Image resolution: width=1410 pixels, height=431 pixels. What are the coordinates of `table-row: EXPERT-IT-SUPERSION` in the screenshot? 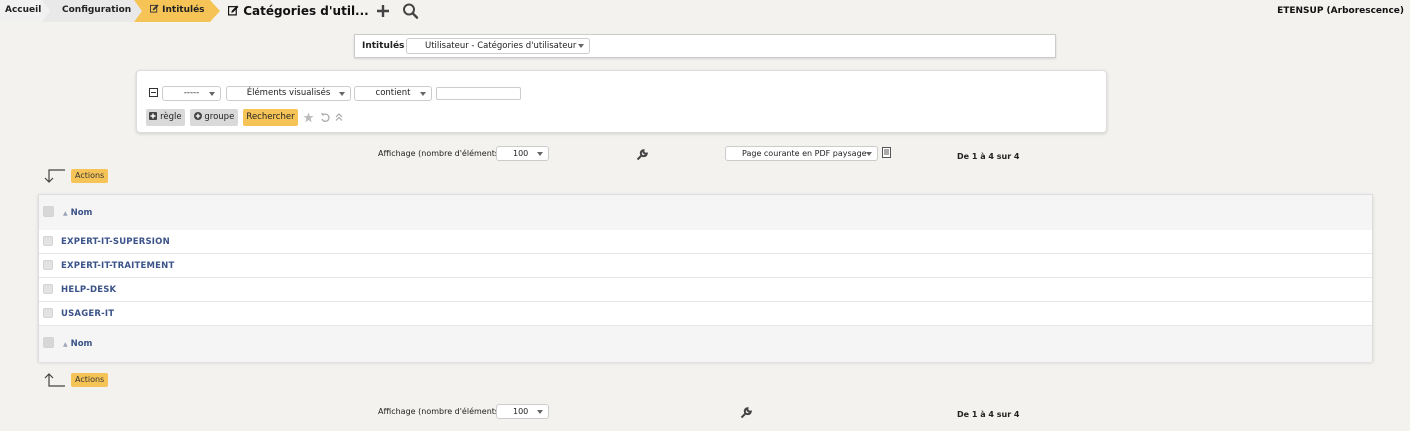 It's located at (705, 242).